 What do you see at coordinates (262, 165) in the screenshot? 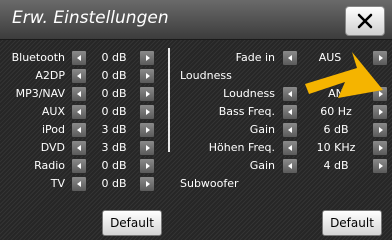
I see `treble-gain-label: Gain` at bounding box center [262, 165].